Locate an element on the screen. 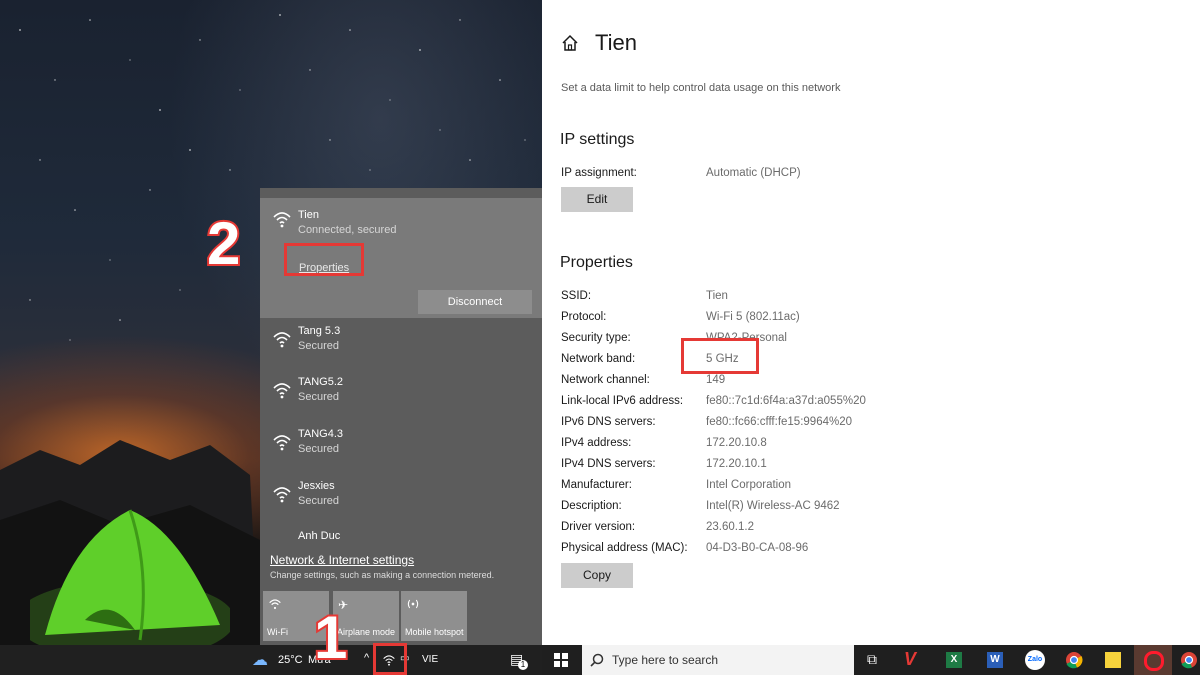 Image resolution: width=1200 pixels, height=675 pixels. network-name: Anh Duc is located at coordinates (319, 536).